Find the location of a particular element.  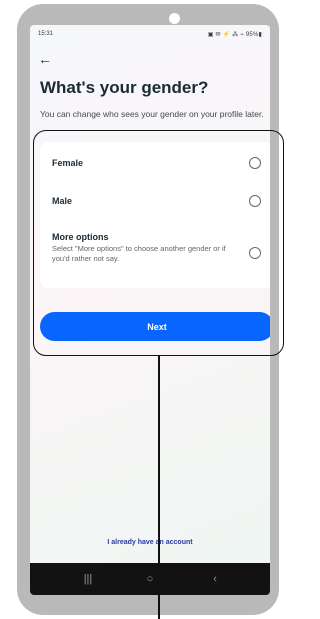

page-title: What's your gender? is located at coordinates (124, 87).